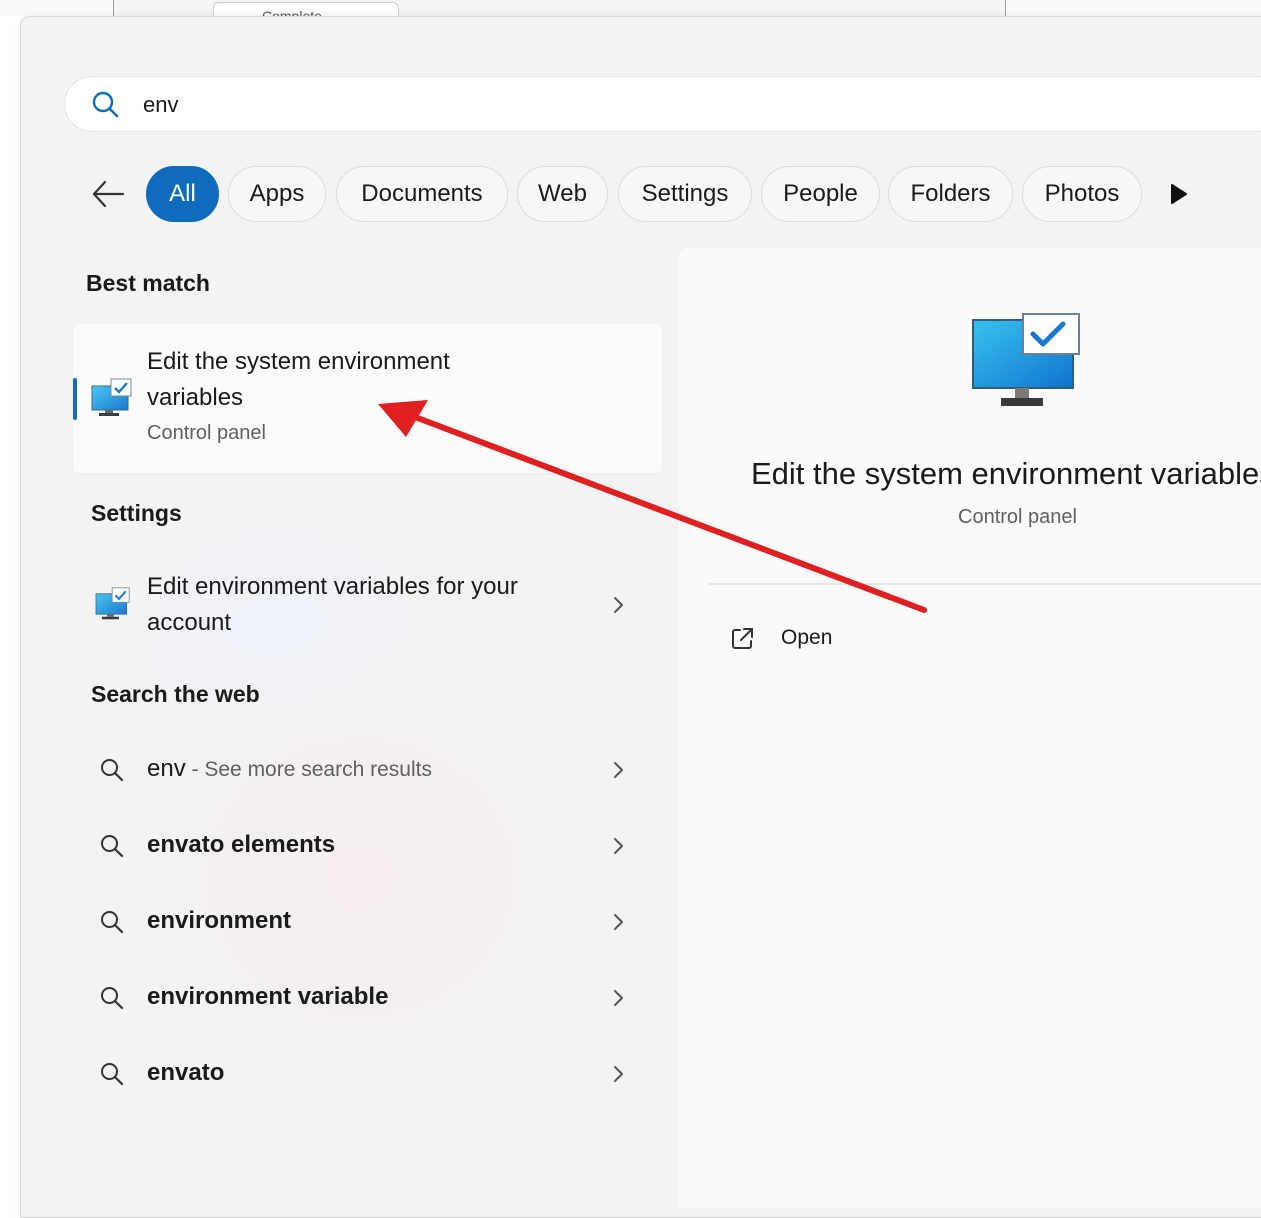  What do you see at coordinates (148, 283) in the screenshot?
I see `best-match-heading: Best match` at bounding box center [148, 283].